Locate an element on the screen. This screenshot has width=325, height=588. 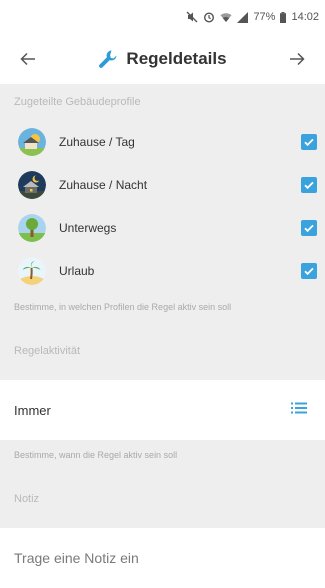
signal-icon is located at coordinates (243, 17).